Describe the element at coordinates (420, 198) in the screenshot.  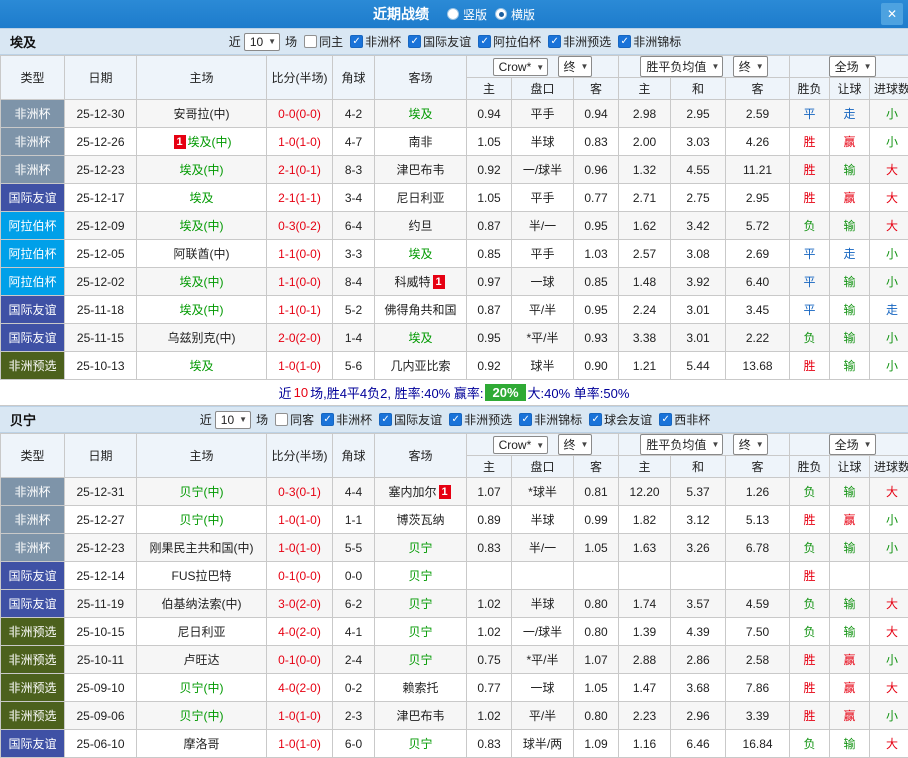
I see `away-team-name: 尼日利亚` at that location.